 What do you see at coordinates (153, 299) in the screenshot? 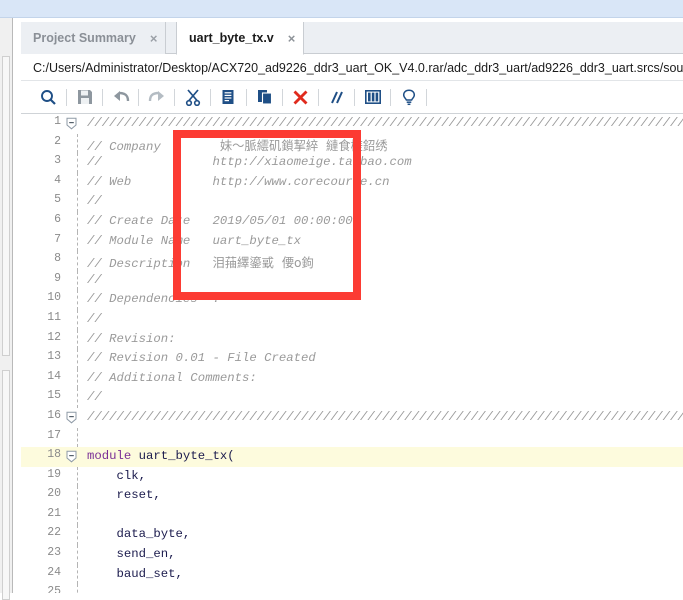
I see `code-token-cmt: // Dependencies :` at bounding box center [153, 299].